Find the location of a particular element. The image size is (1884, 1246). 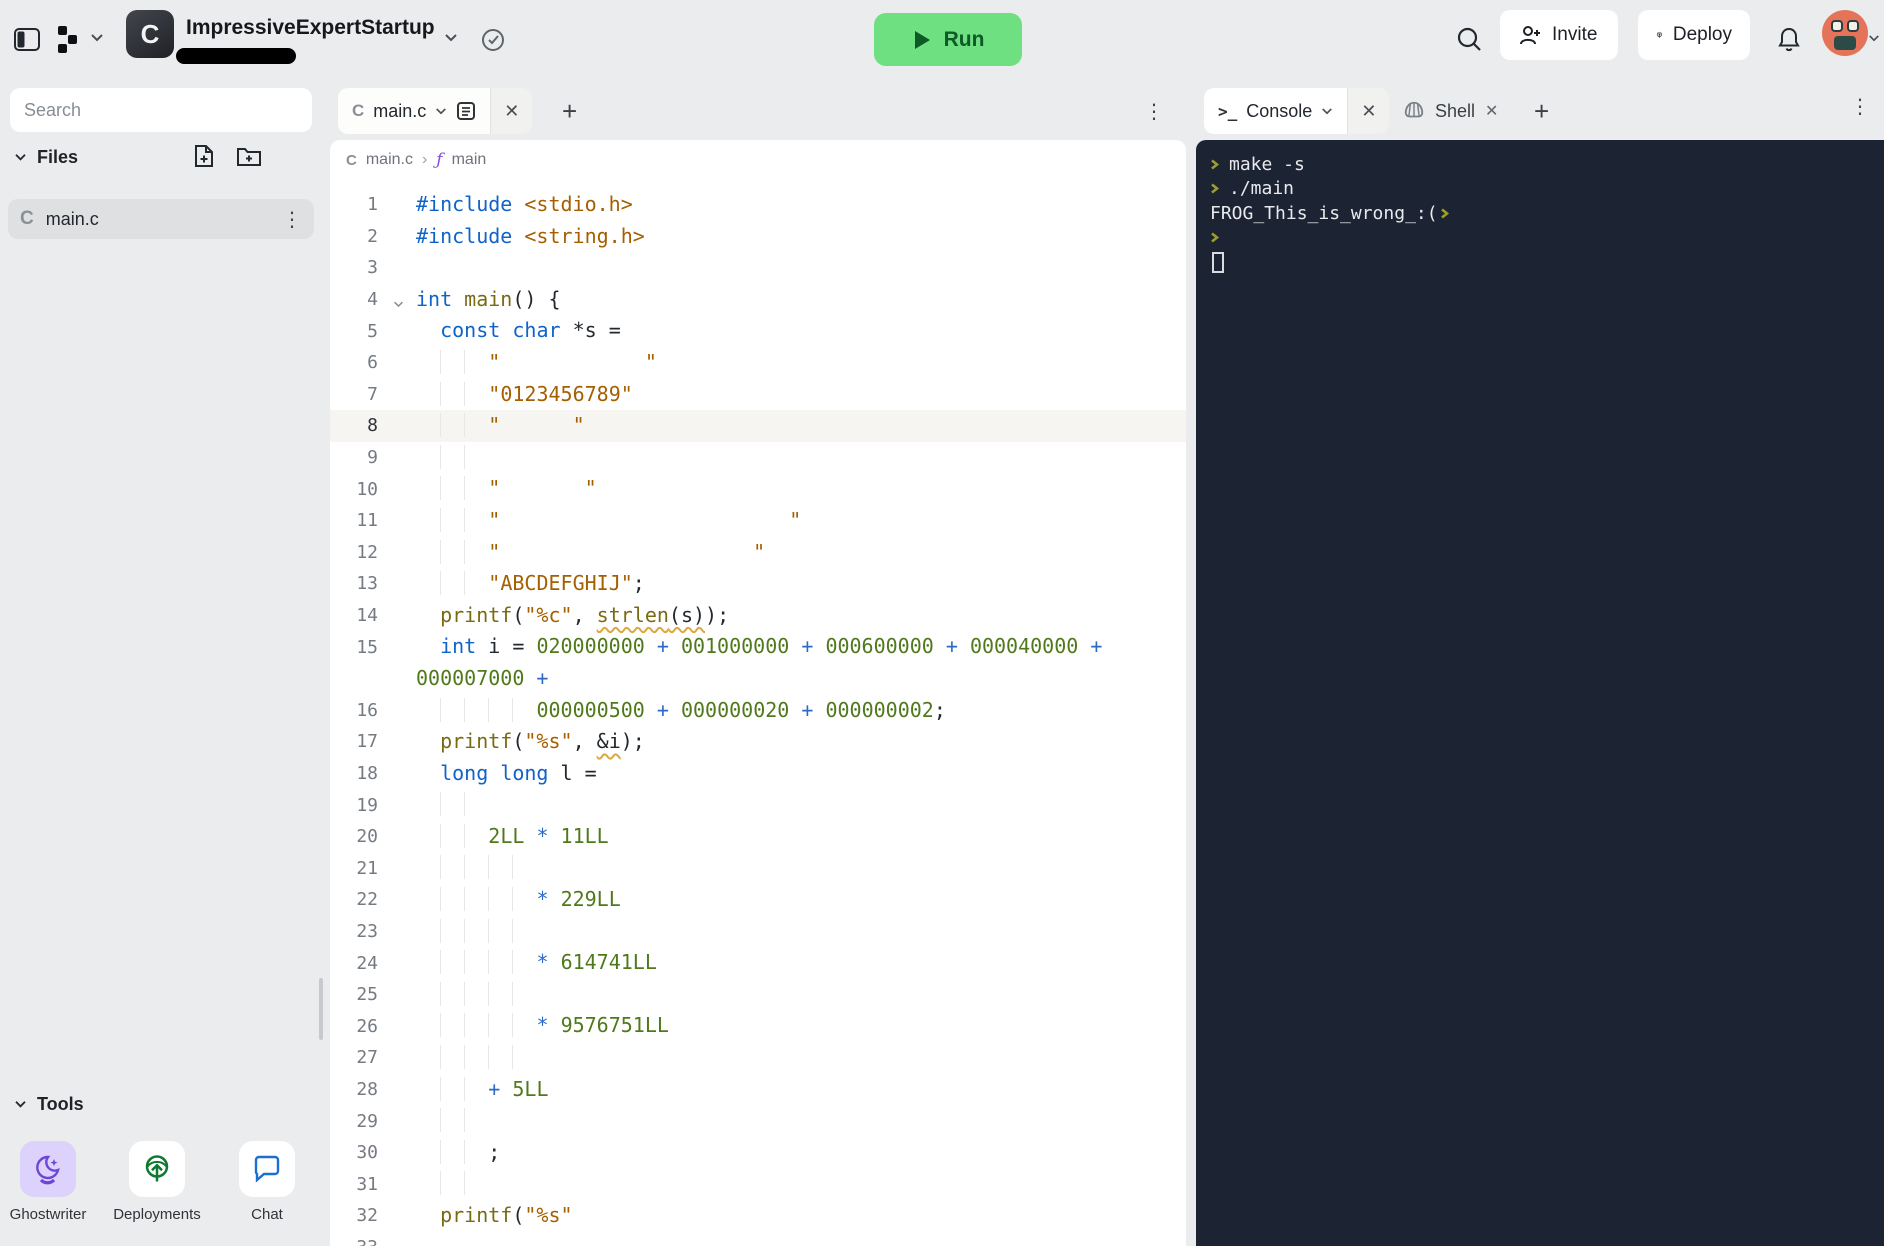

code-line-16: 16 000000500 + 000000020 + 000000002; is located at coordinates (758, 711).